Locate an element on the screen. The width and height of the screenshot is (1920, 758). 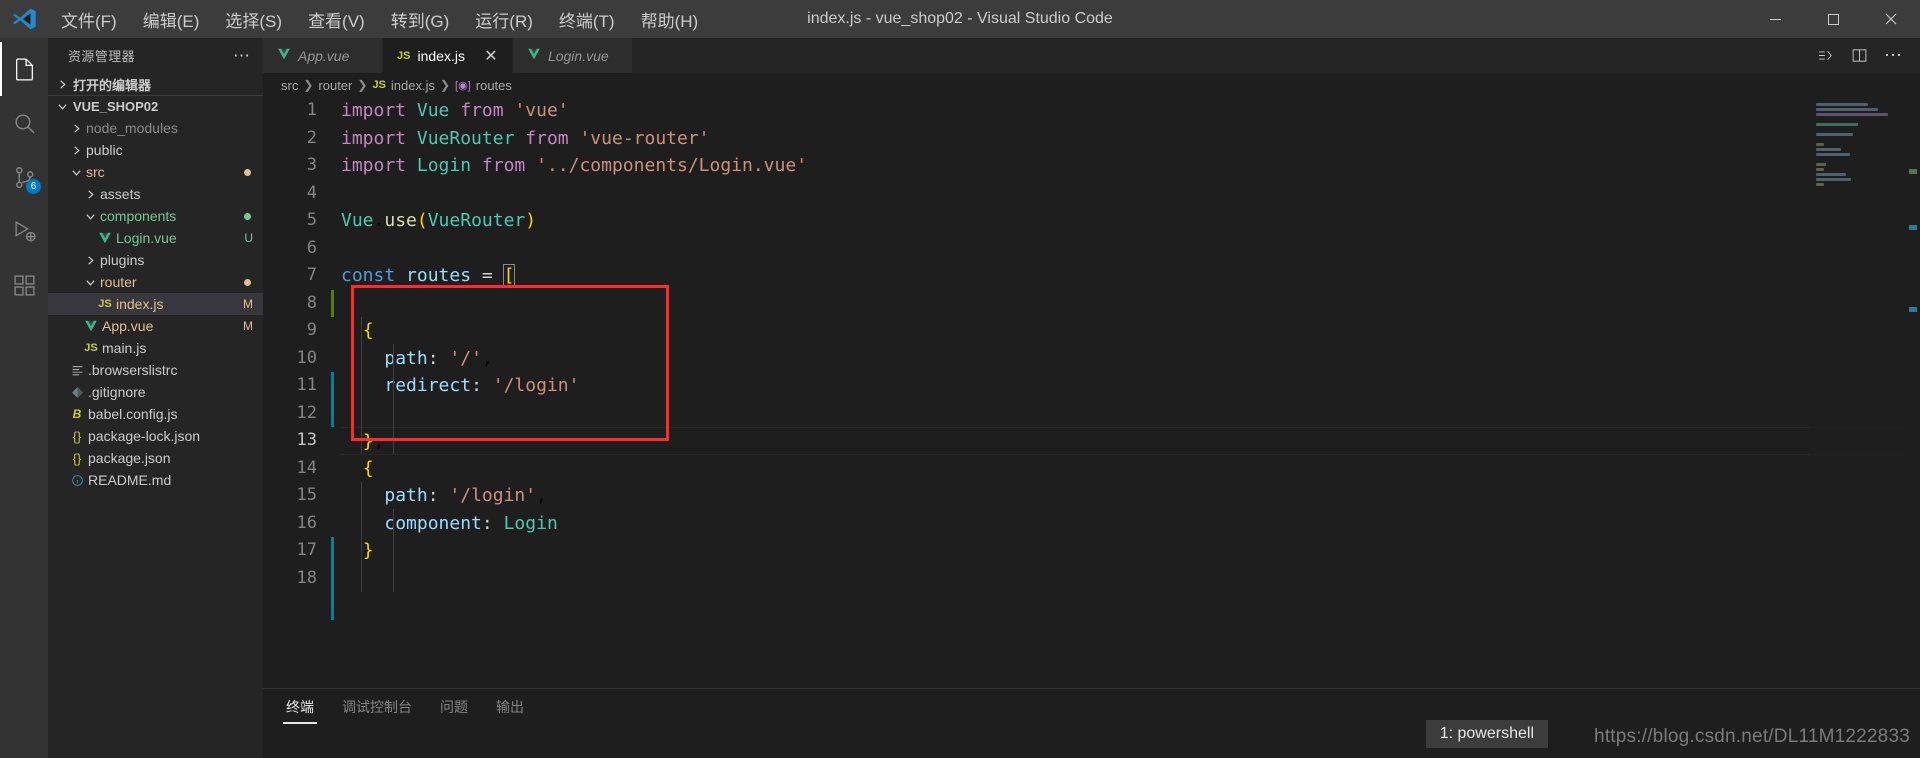
code-line: Vue.use(VueRouter) is located at coordinates (1130, 221).